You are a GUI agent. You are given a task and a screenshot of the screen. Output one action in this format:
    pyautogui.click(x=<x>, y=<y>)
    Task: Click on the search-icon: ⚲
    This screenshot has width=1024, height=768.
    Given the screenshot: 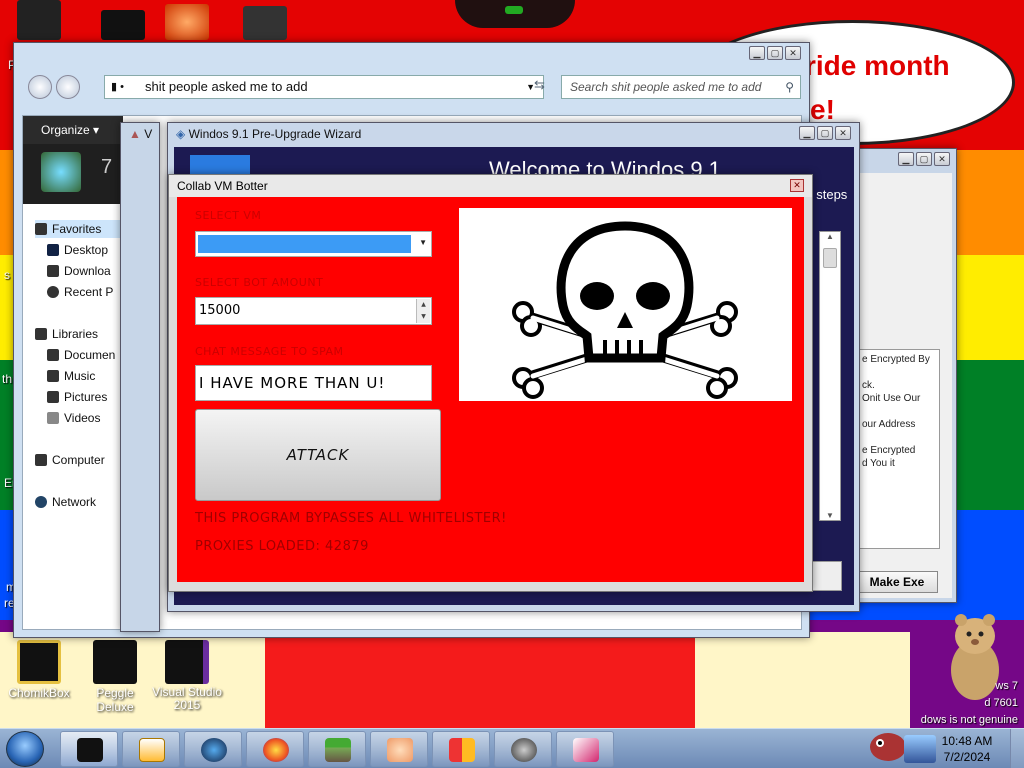 What is the action you would take?
    pyautogui.click(x=789, y=87)
    